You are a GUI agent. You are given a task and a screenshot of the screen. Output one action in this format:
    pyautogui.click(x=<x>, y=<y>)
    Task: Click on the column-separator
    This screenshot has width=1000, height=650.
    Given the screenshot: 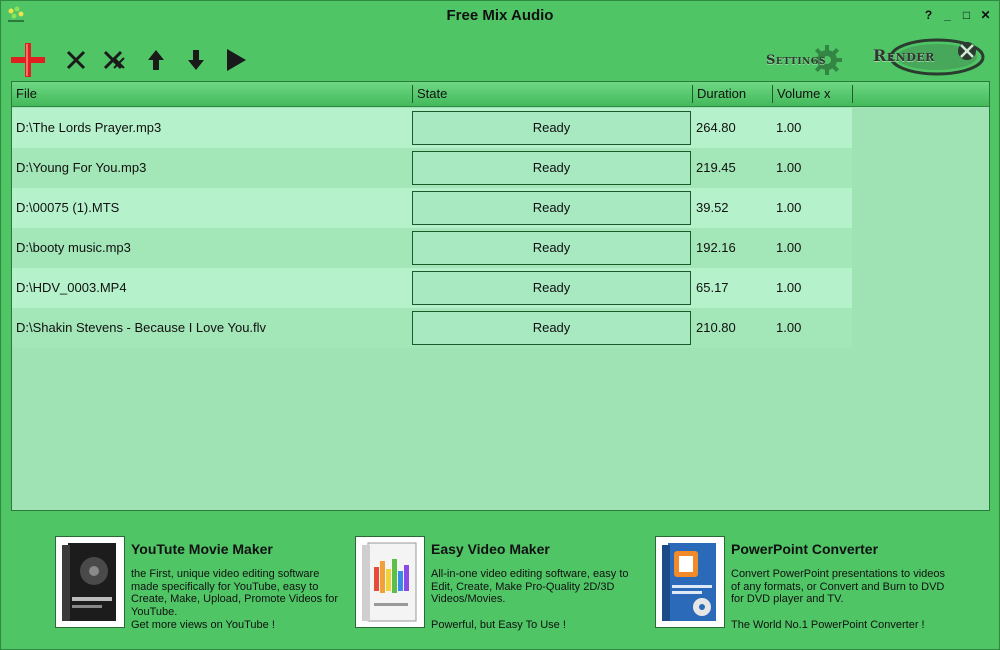 What is the action you would take?
    pyautogui.click(x=852, y=94)
    